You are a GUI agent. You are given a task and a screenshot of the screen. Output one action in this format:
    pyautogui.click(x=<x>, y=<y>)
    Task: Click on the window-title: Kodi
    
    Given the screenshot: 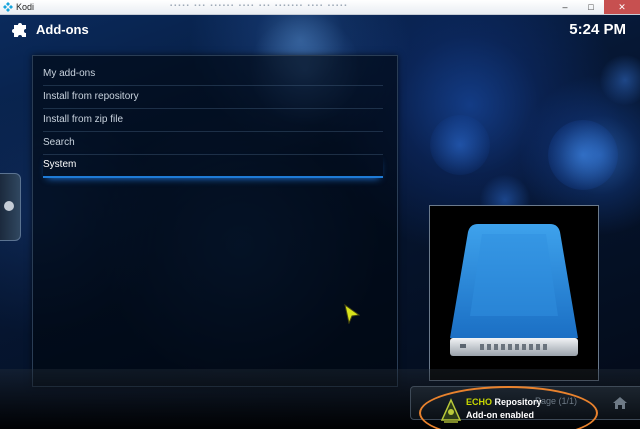 What is the action you would take?
    pyautogui.click(x=25, y=7)
    